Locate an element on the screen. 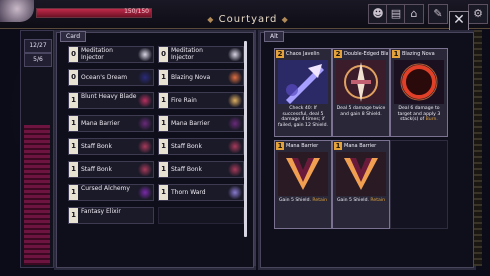 The width and height of the screenshot is (490, 276). hp-bar: 150/150 is located at coordinates (94, 13).